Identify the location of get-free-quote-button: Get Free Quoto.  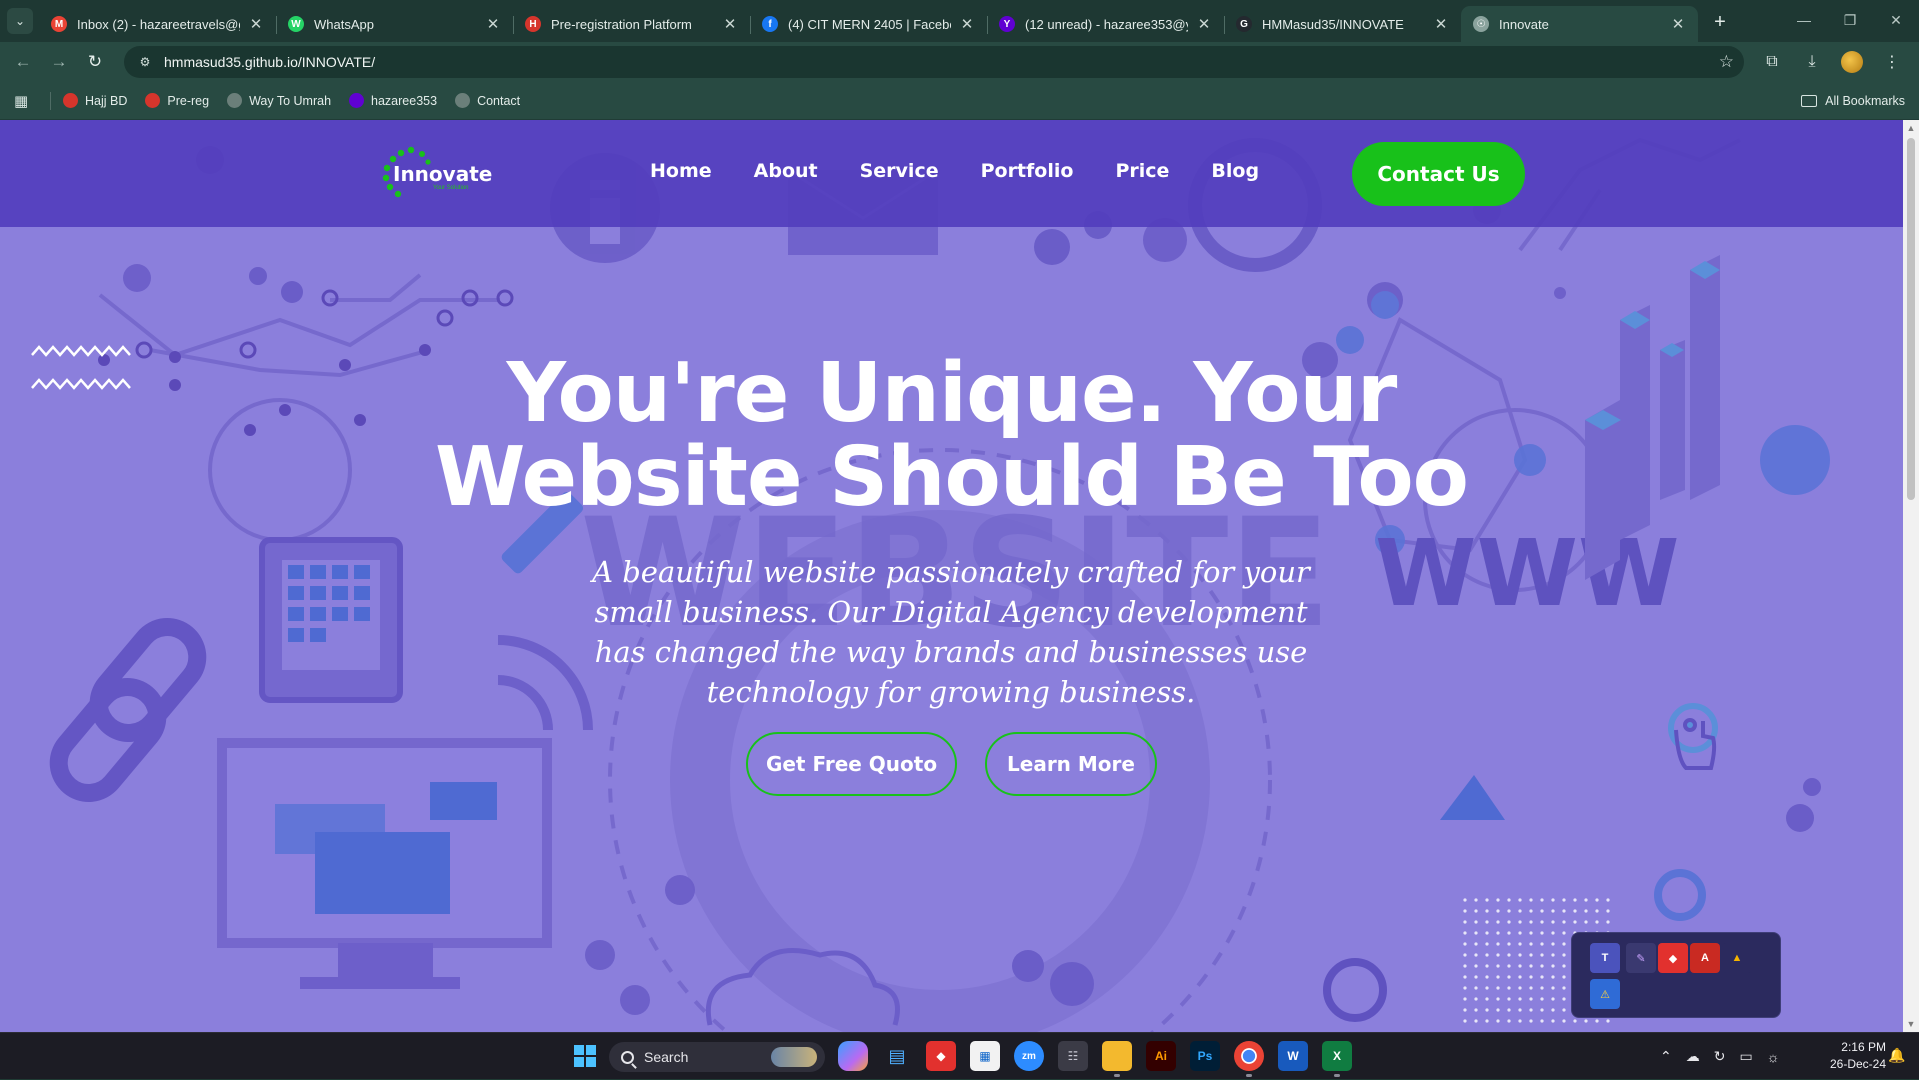
(851, 764).